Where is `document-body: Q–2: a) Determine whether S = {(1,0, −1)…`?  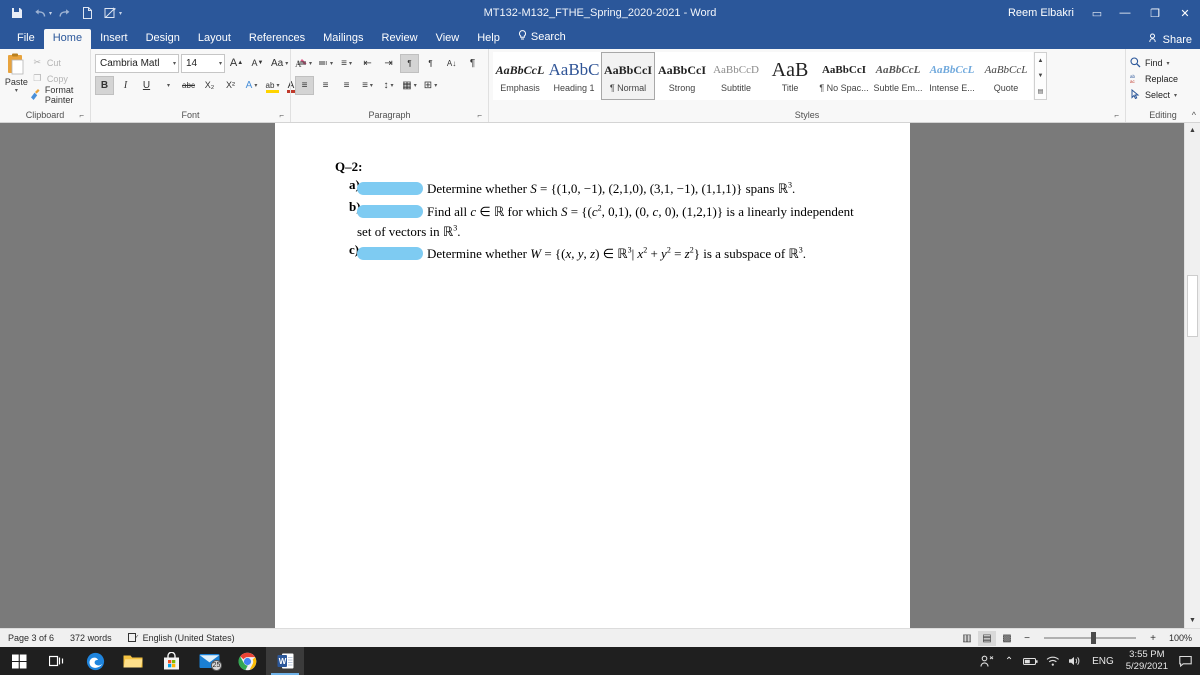
document-body: Q–2: a) Determine whether S = {(1,0, −1)… is located at coordinates (592, 192).